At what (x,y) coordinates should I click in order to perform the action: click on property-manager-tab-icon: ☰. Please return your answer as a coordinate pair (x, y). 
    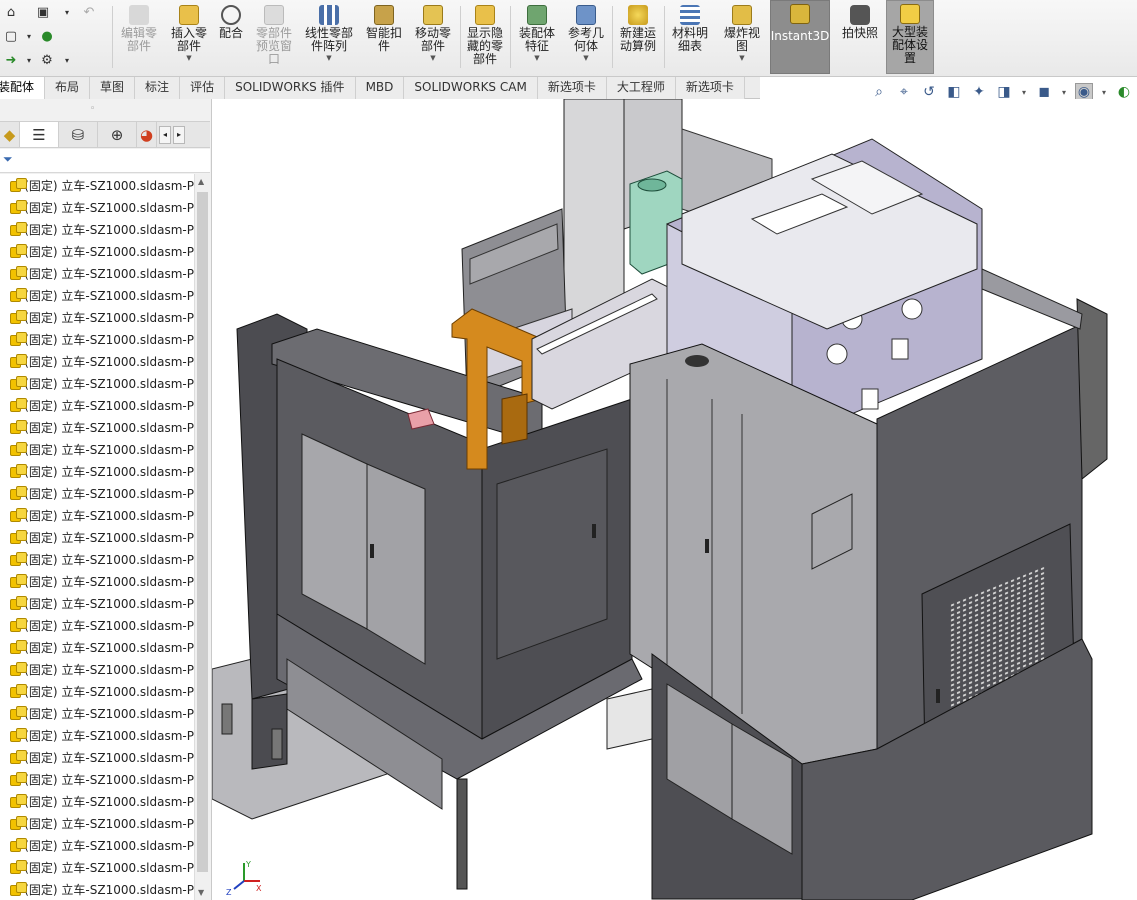
    Looking at the image, I should click on (39, 134).